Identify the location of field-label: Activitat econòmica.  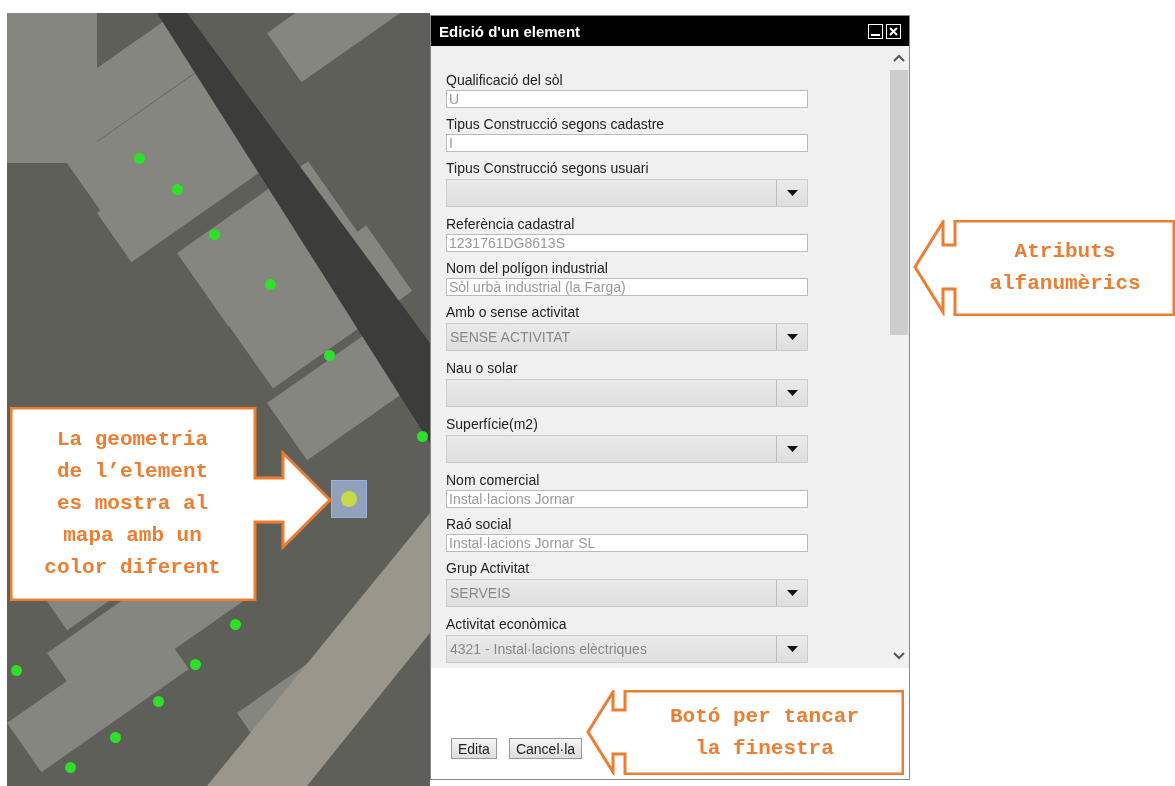
(507, 624).